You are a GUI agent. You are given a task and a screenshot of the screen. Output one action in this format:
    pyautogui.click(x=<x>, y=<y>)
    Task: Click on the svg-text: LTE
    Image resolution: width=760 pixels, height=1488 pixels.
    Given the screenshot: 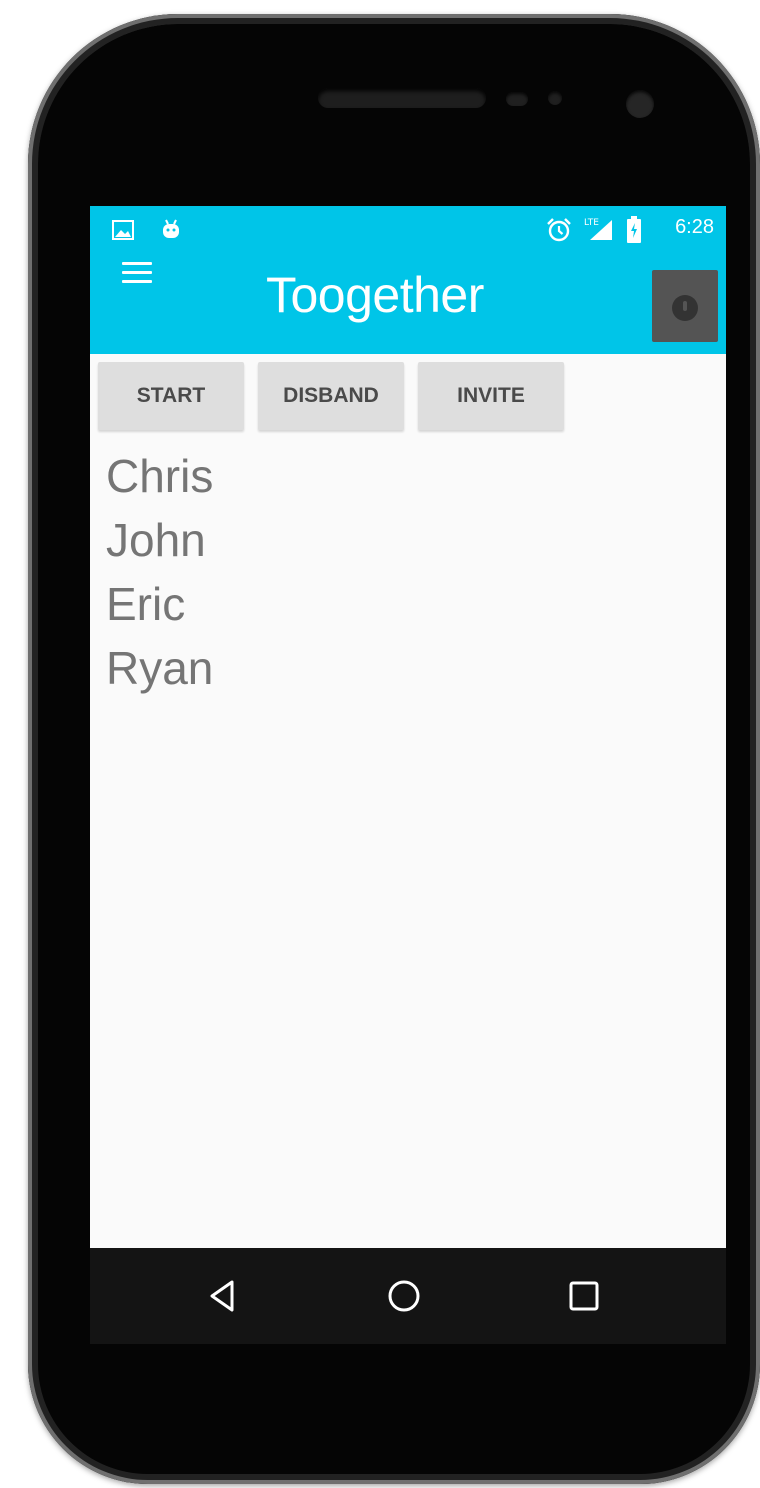 What is the action you would take?
    pyautogui.click(x=591, y=223)
    